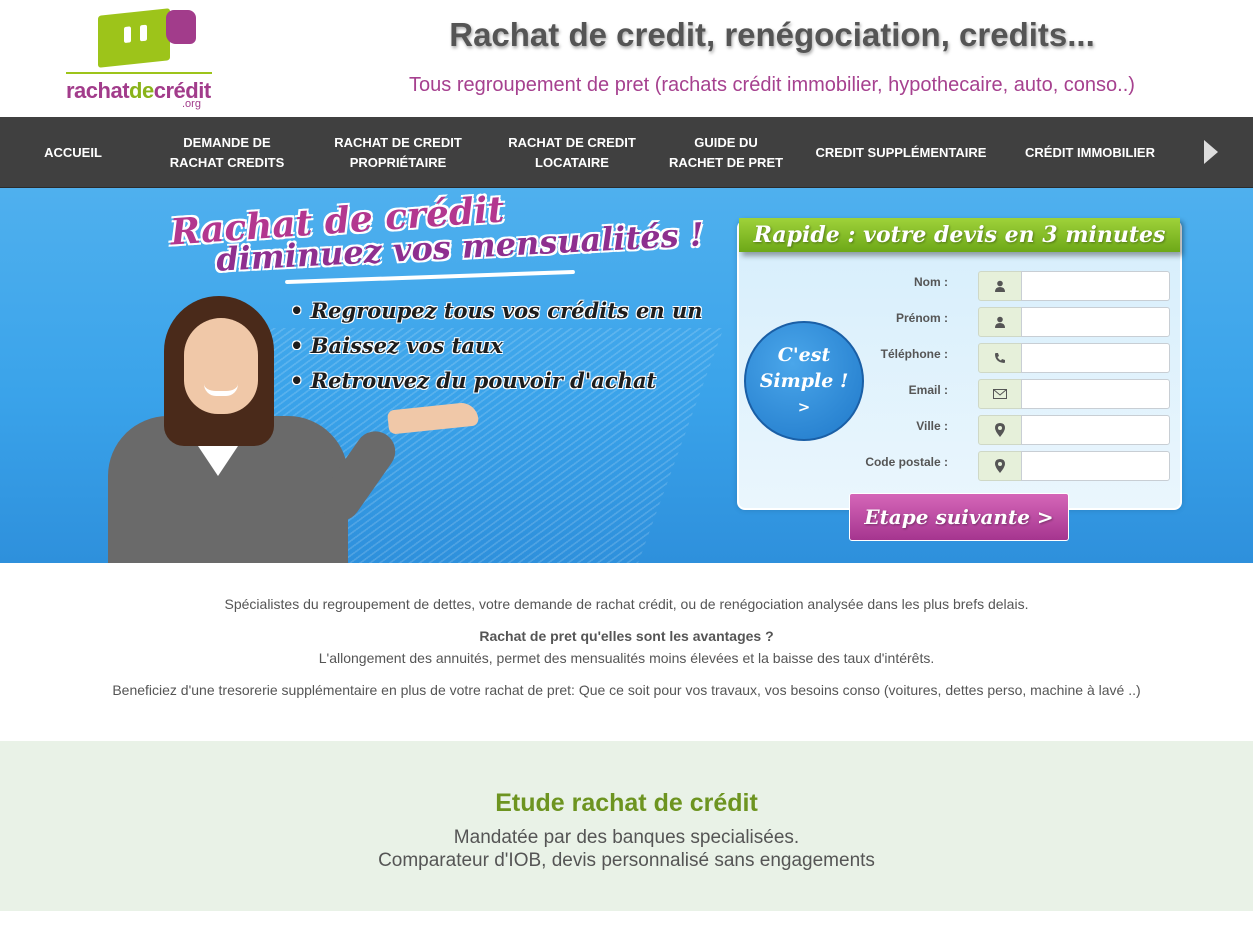 The width and height of the screenshot is (1253, 931). I want to click on nav-item-credit-supplementaire: CREDIT SUPPLÉMENTAIRE, so click(901, 152).